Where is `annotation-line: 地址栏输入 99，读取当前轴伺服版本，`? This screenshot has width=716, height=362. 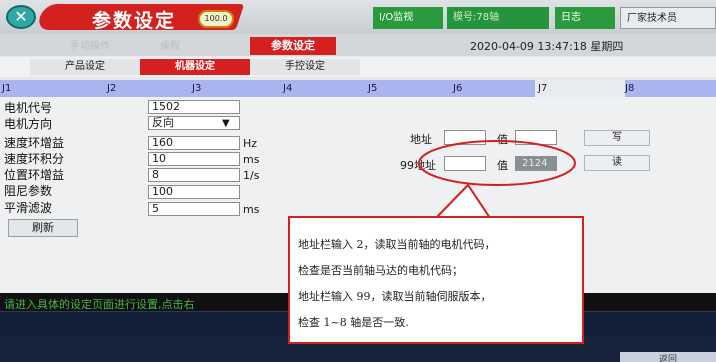
annotation-line: 地址栏输入 99，读取当前轴伺服版本， is located at coordinates (395, 296).